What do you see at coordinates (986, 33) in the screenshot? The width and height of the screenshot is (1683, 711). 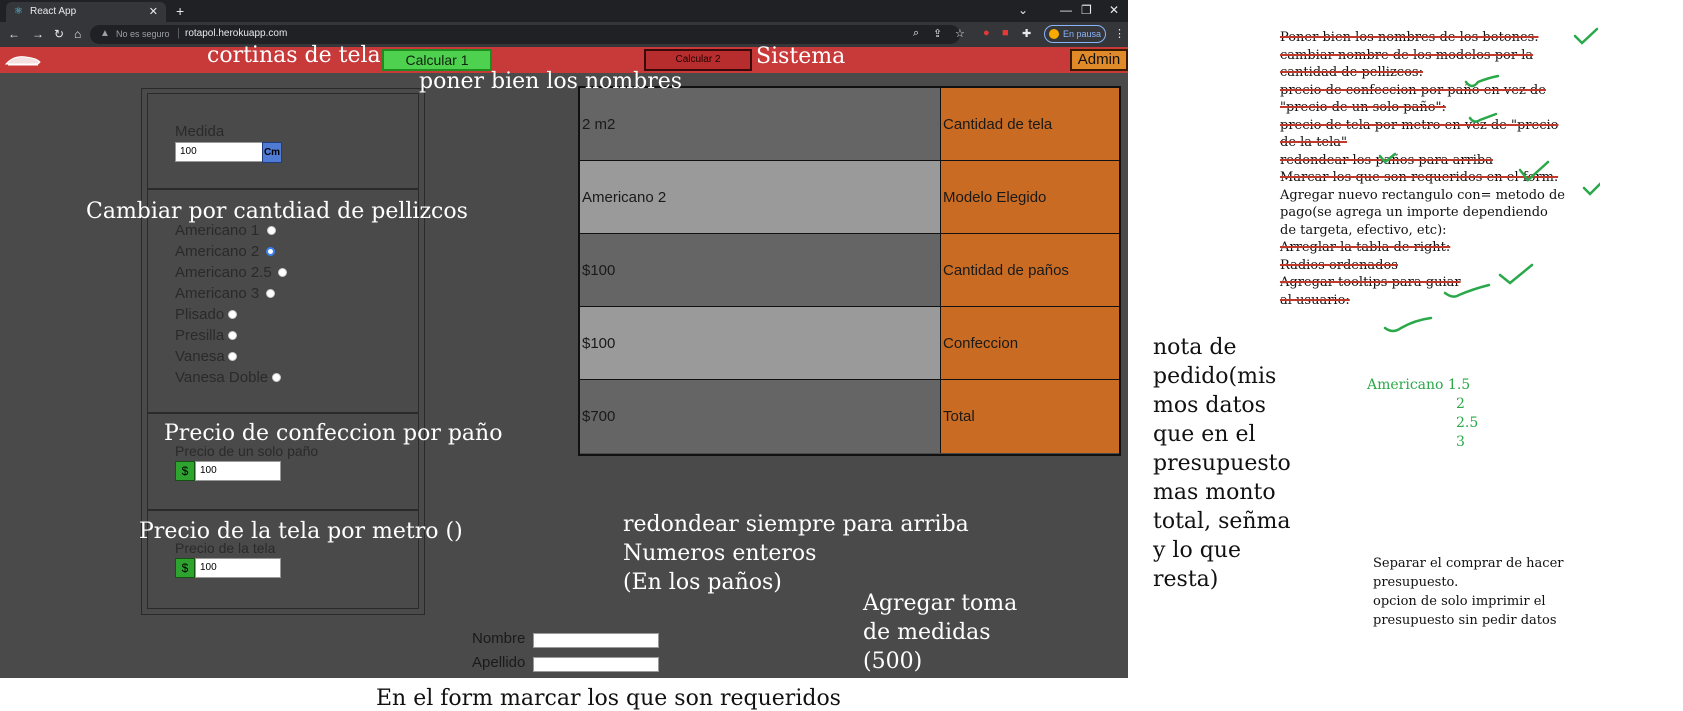 I see `extension-red-icon: ●` at bounding box center [986, 33].